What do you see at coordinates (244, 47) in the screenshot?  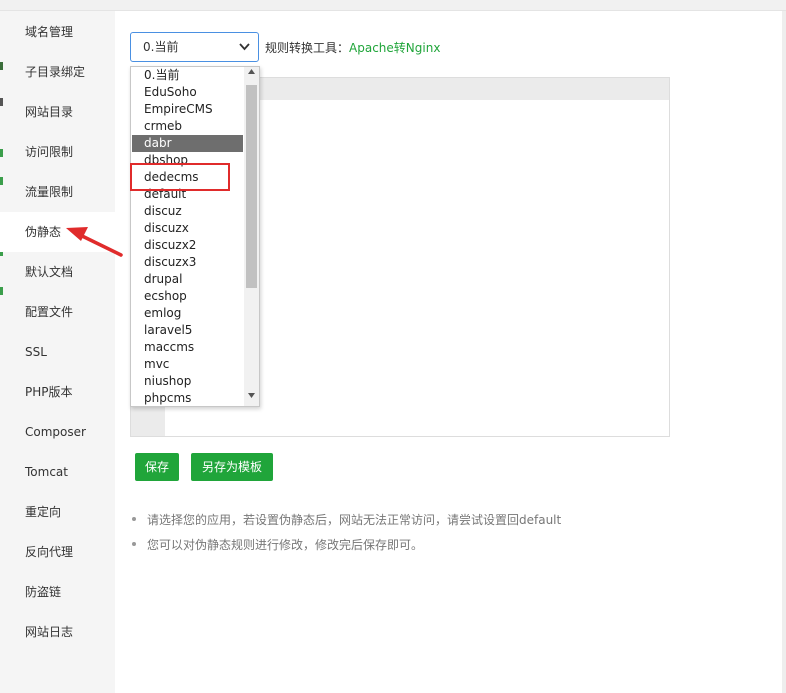 I see `chevron-down-icon` at bounding box center [244, 47].